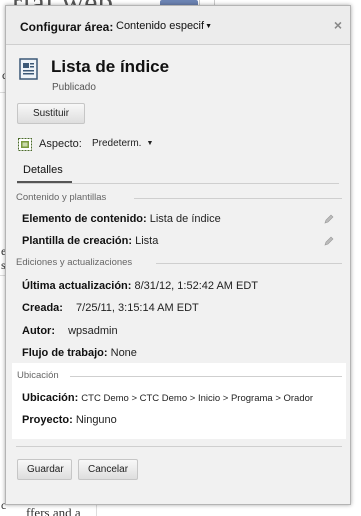  I want to click on content-element-value: Lista de índice, so click(185, 219).